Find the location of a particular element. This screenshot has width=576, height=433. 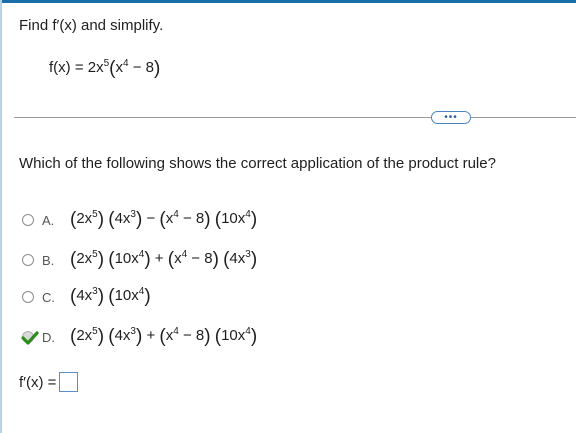

option-letter: A. is located at coordinates (48, 220).